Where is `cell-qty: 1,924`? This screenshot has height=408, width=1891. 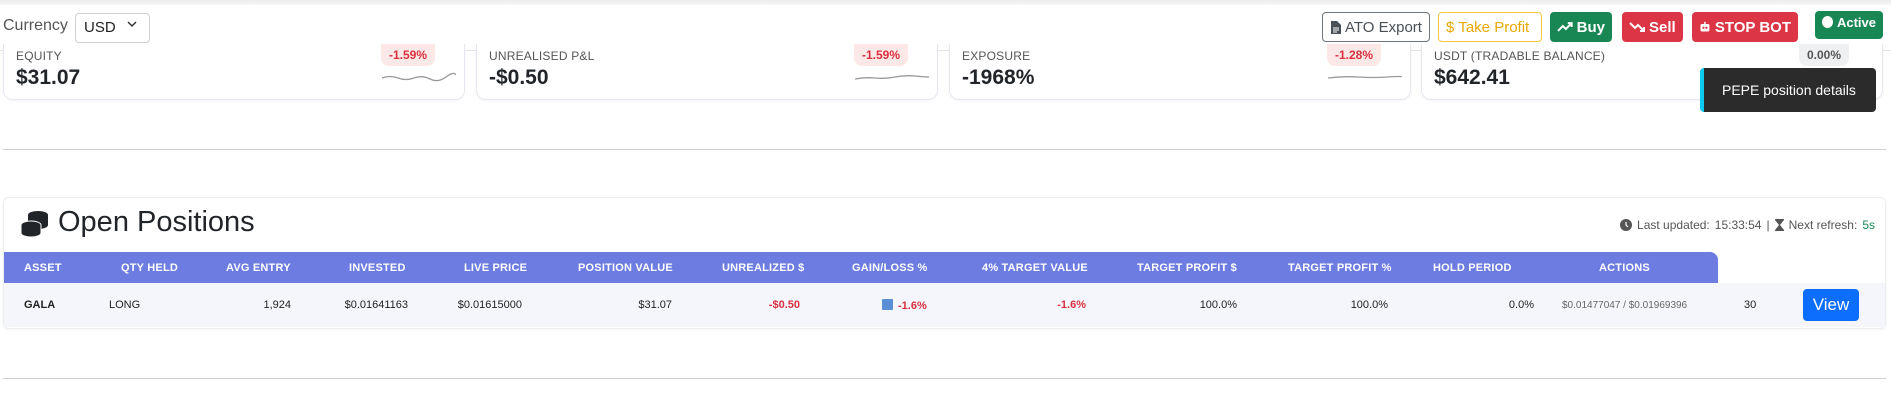 cell-qty: 1,924 is located at coordinates (277, 305).